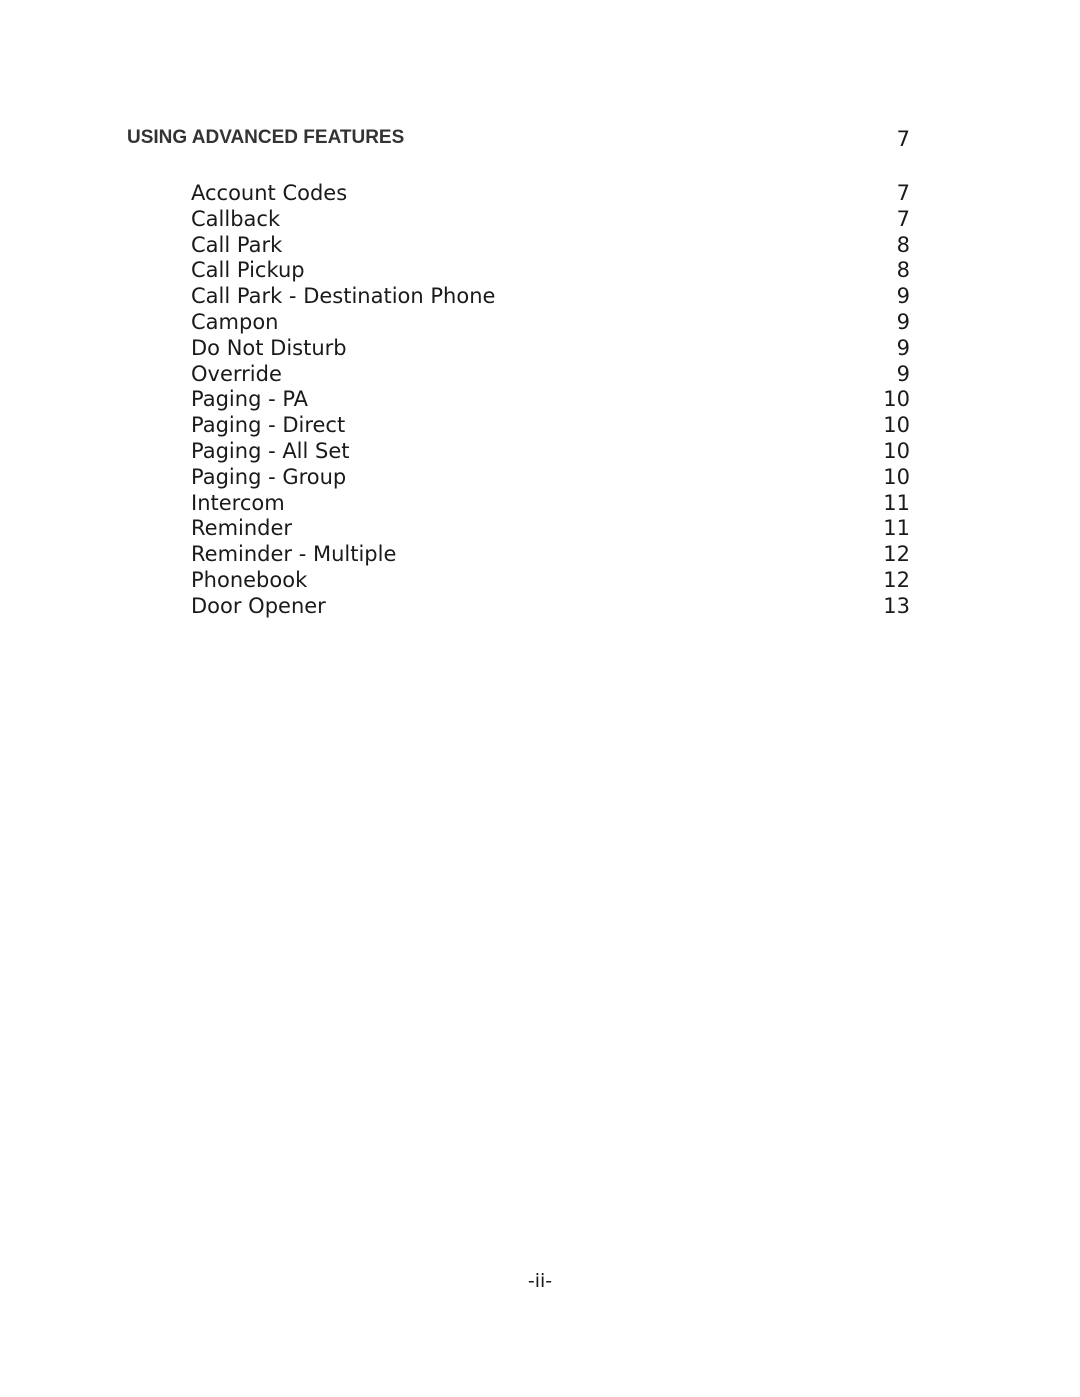 Image resolution: width=1080 pixels, height=1397 pixels. Describe the element at coordinates (550, 425) in the screenshot. I see `toc-entry: Paging - Direct 10` at that location.